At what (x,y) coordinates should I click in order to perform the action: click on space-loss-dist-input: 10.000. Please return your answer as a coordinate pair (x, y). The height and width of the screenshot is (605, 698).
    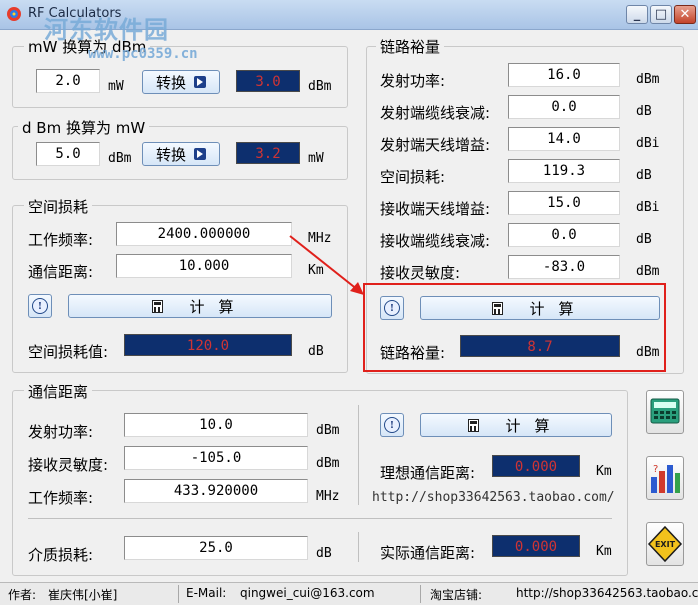
    Looking at the image, I should click on (204, 266).